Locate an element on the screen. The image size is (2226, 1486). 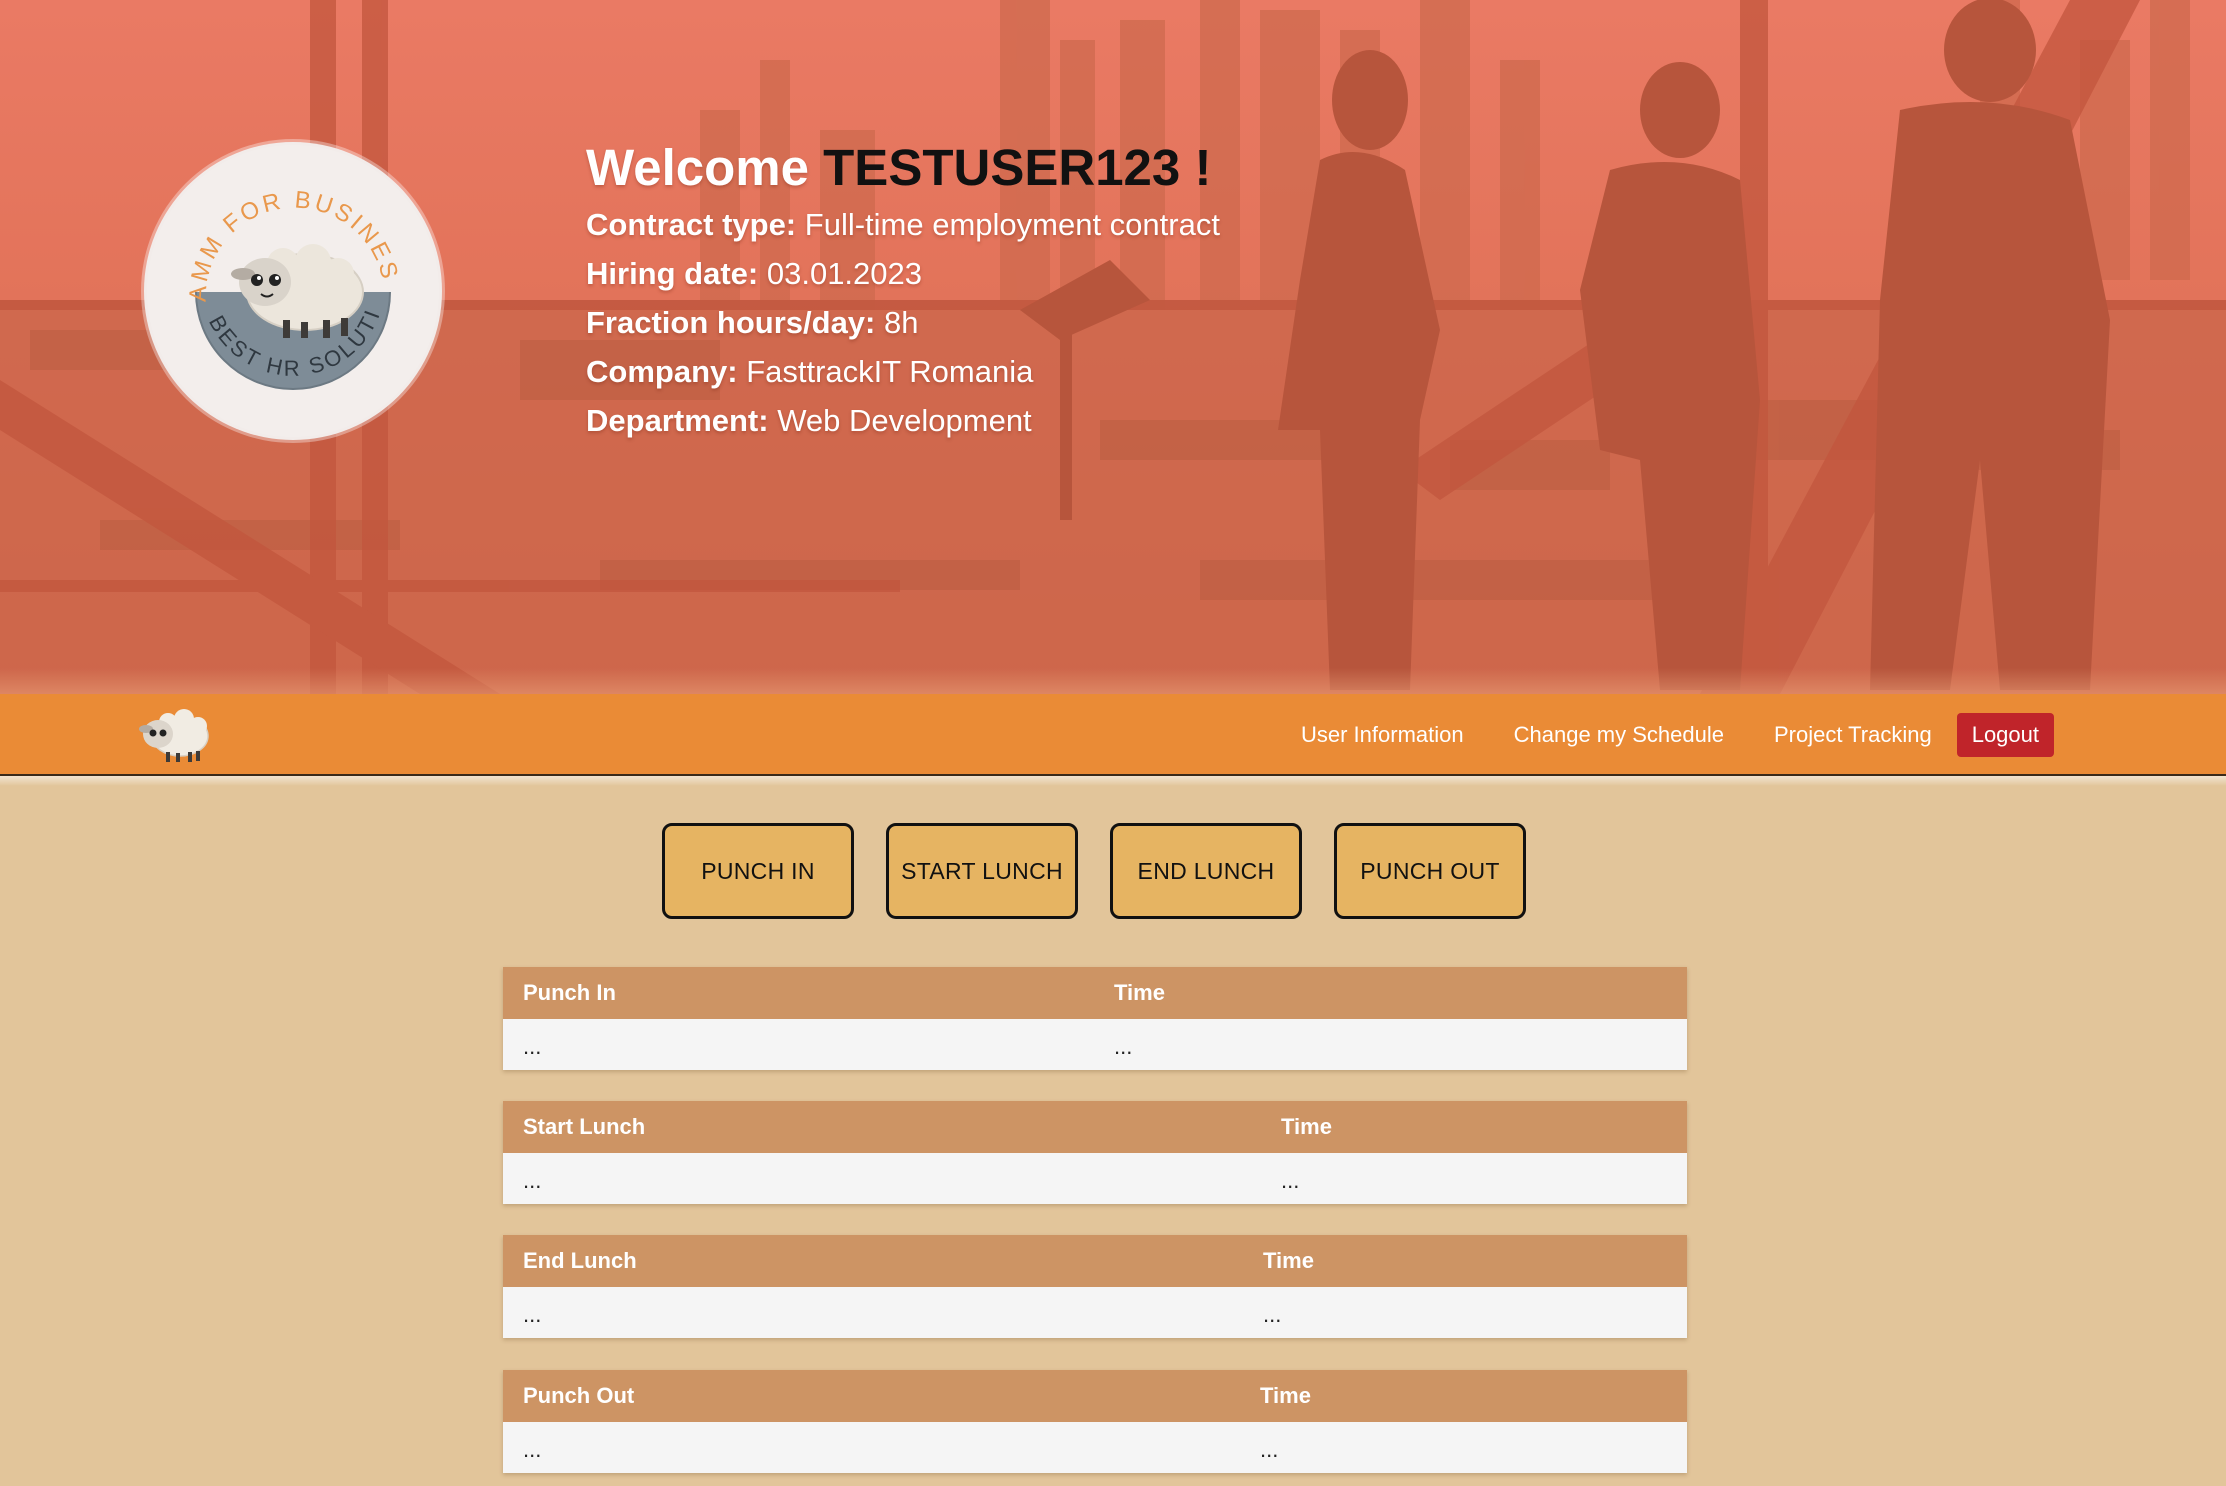
start-lunch-button: START LUNCH is located at coordinates (982, 871).